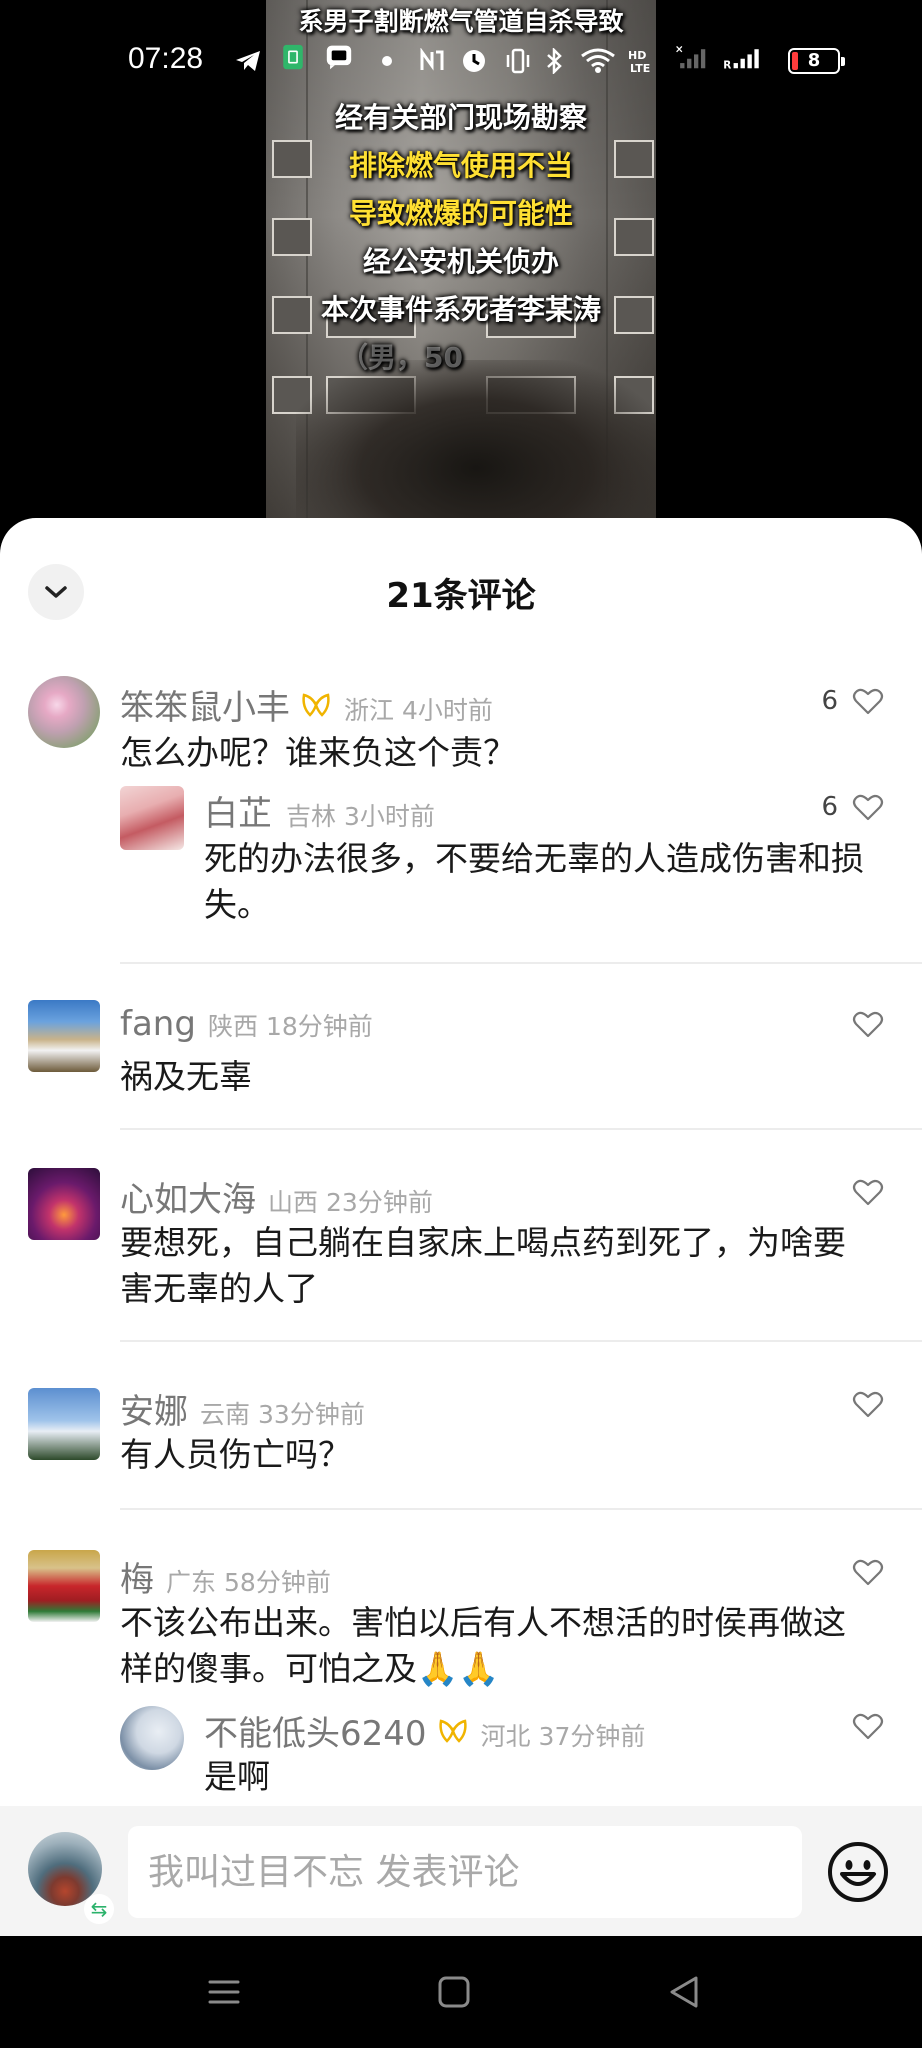 This screenshot has height=2048, width=922. What do you see at coordinates (474, 61) in the screenshot?
I see `clock-icon` at bounding box center [474, 61].